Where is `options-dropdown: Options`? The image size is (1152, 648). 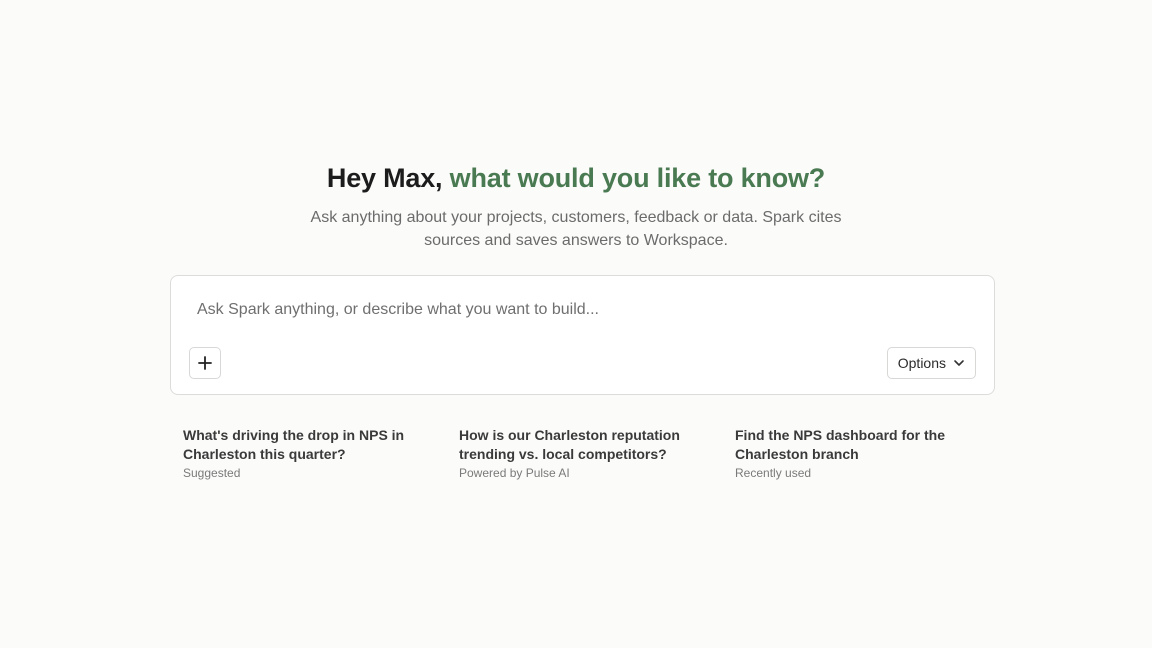
options-dropdown: Options is located at coordinates (931, 363).